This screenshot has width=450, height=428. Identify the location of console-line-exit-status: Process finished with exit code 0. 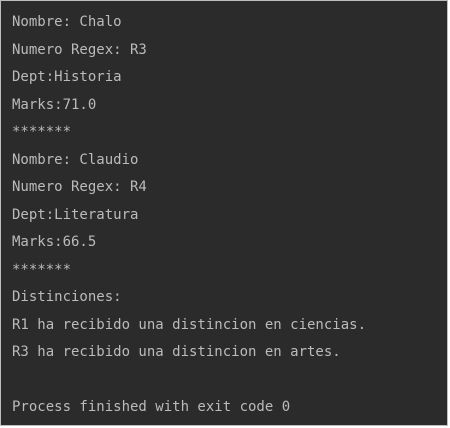
(151, 407).